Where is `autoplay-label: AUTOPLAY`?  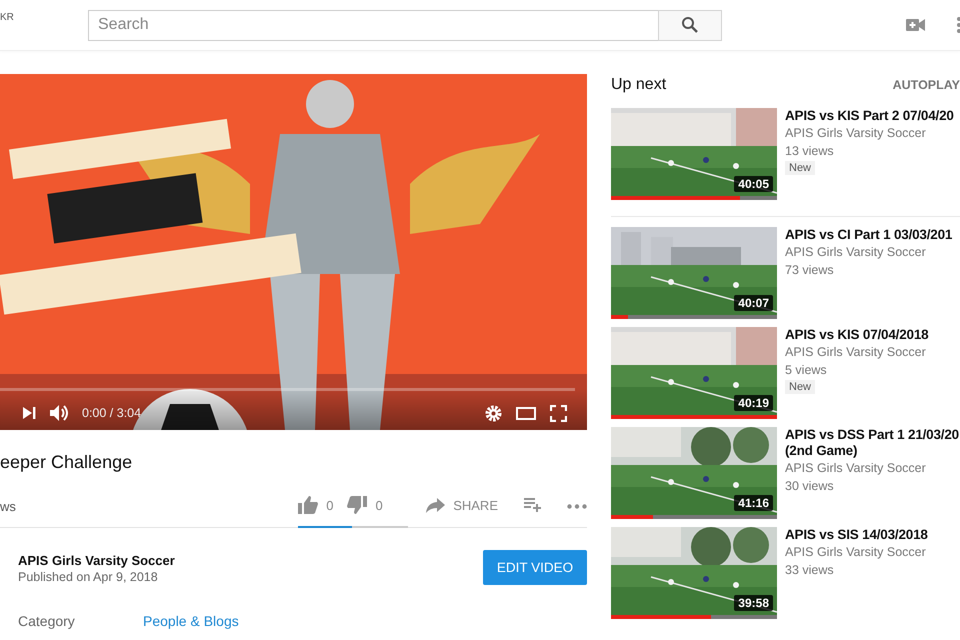
autoplay-label: AUTOPLAY is located at coordinates (926, 85).